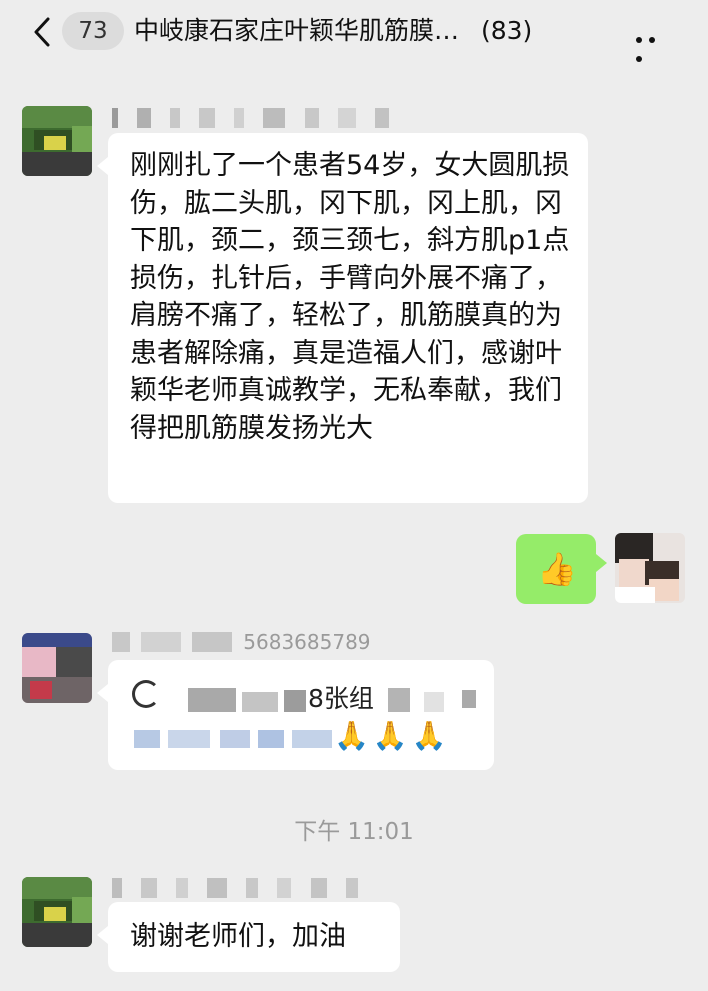 The width and height of the screenshot is (708, 991). I want to click on thumbs-up-icon: 👍, so click(557, 569).